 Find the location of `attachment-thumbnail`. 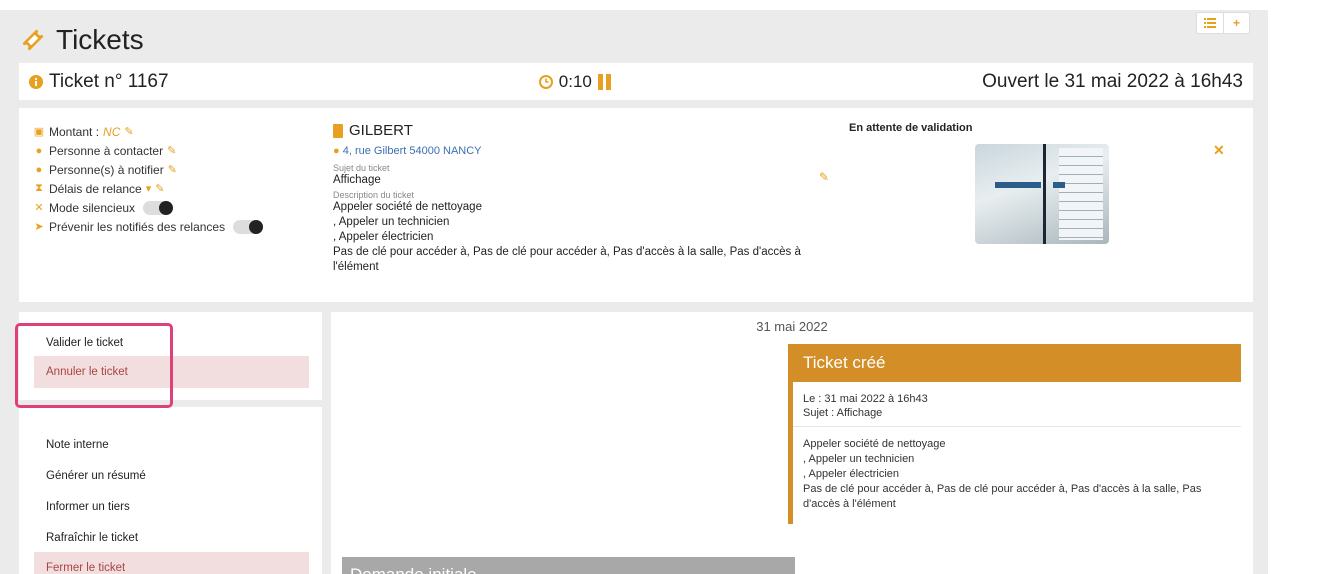

attachment-thumbnail is located at coordinates (1042, 194).